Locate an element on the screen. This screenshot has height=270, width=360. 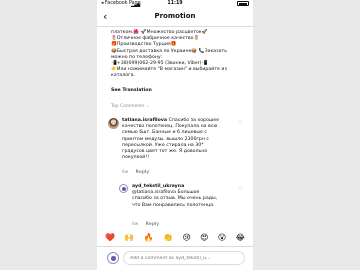
surprised-emoji-button: 😮 is located at coordinates (222, 237).